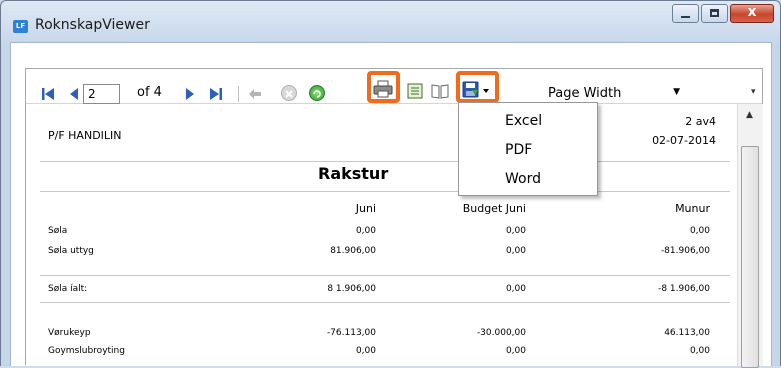  Describe the element at coordinates (501, 333) in the screenshot. I see `row-value: -30.000,00` at that location.